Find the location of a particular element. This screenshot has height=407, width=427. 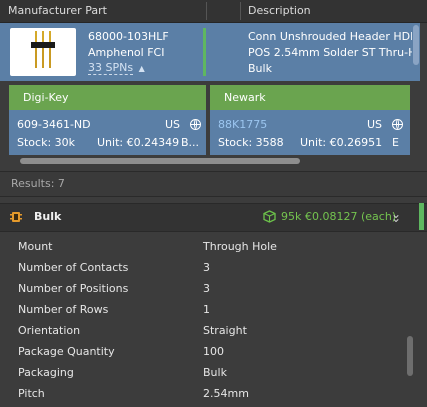

manufacturer-name: Amphenol FCI is located at coordinates (126, 52).